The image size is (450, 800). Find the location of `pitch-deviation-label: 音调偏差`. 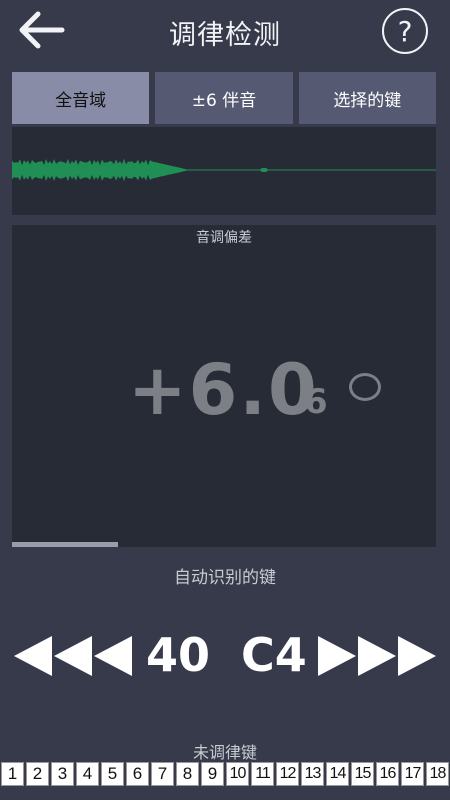

pitch-deviation-label: 音调偏差 is located at coordinates (224, 238).